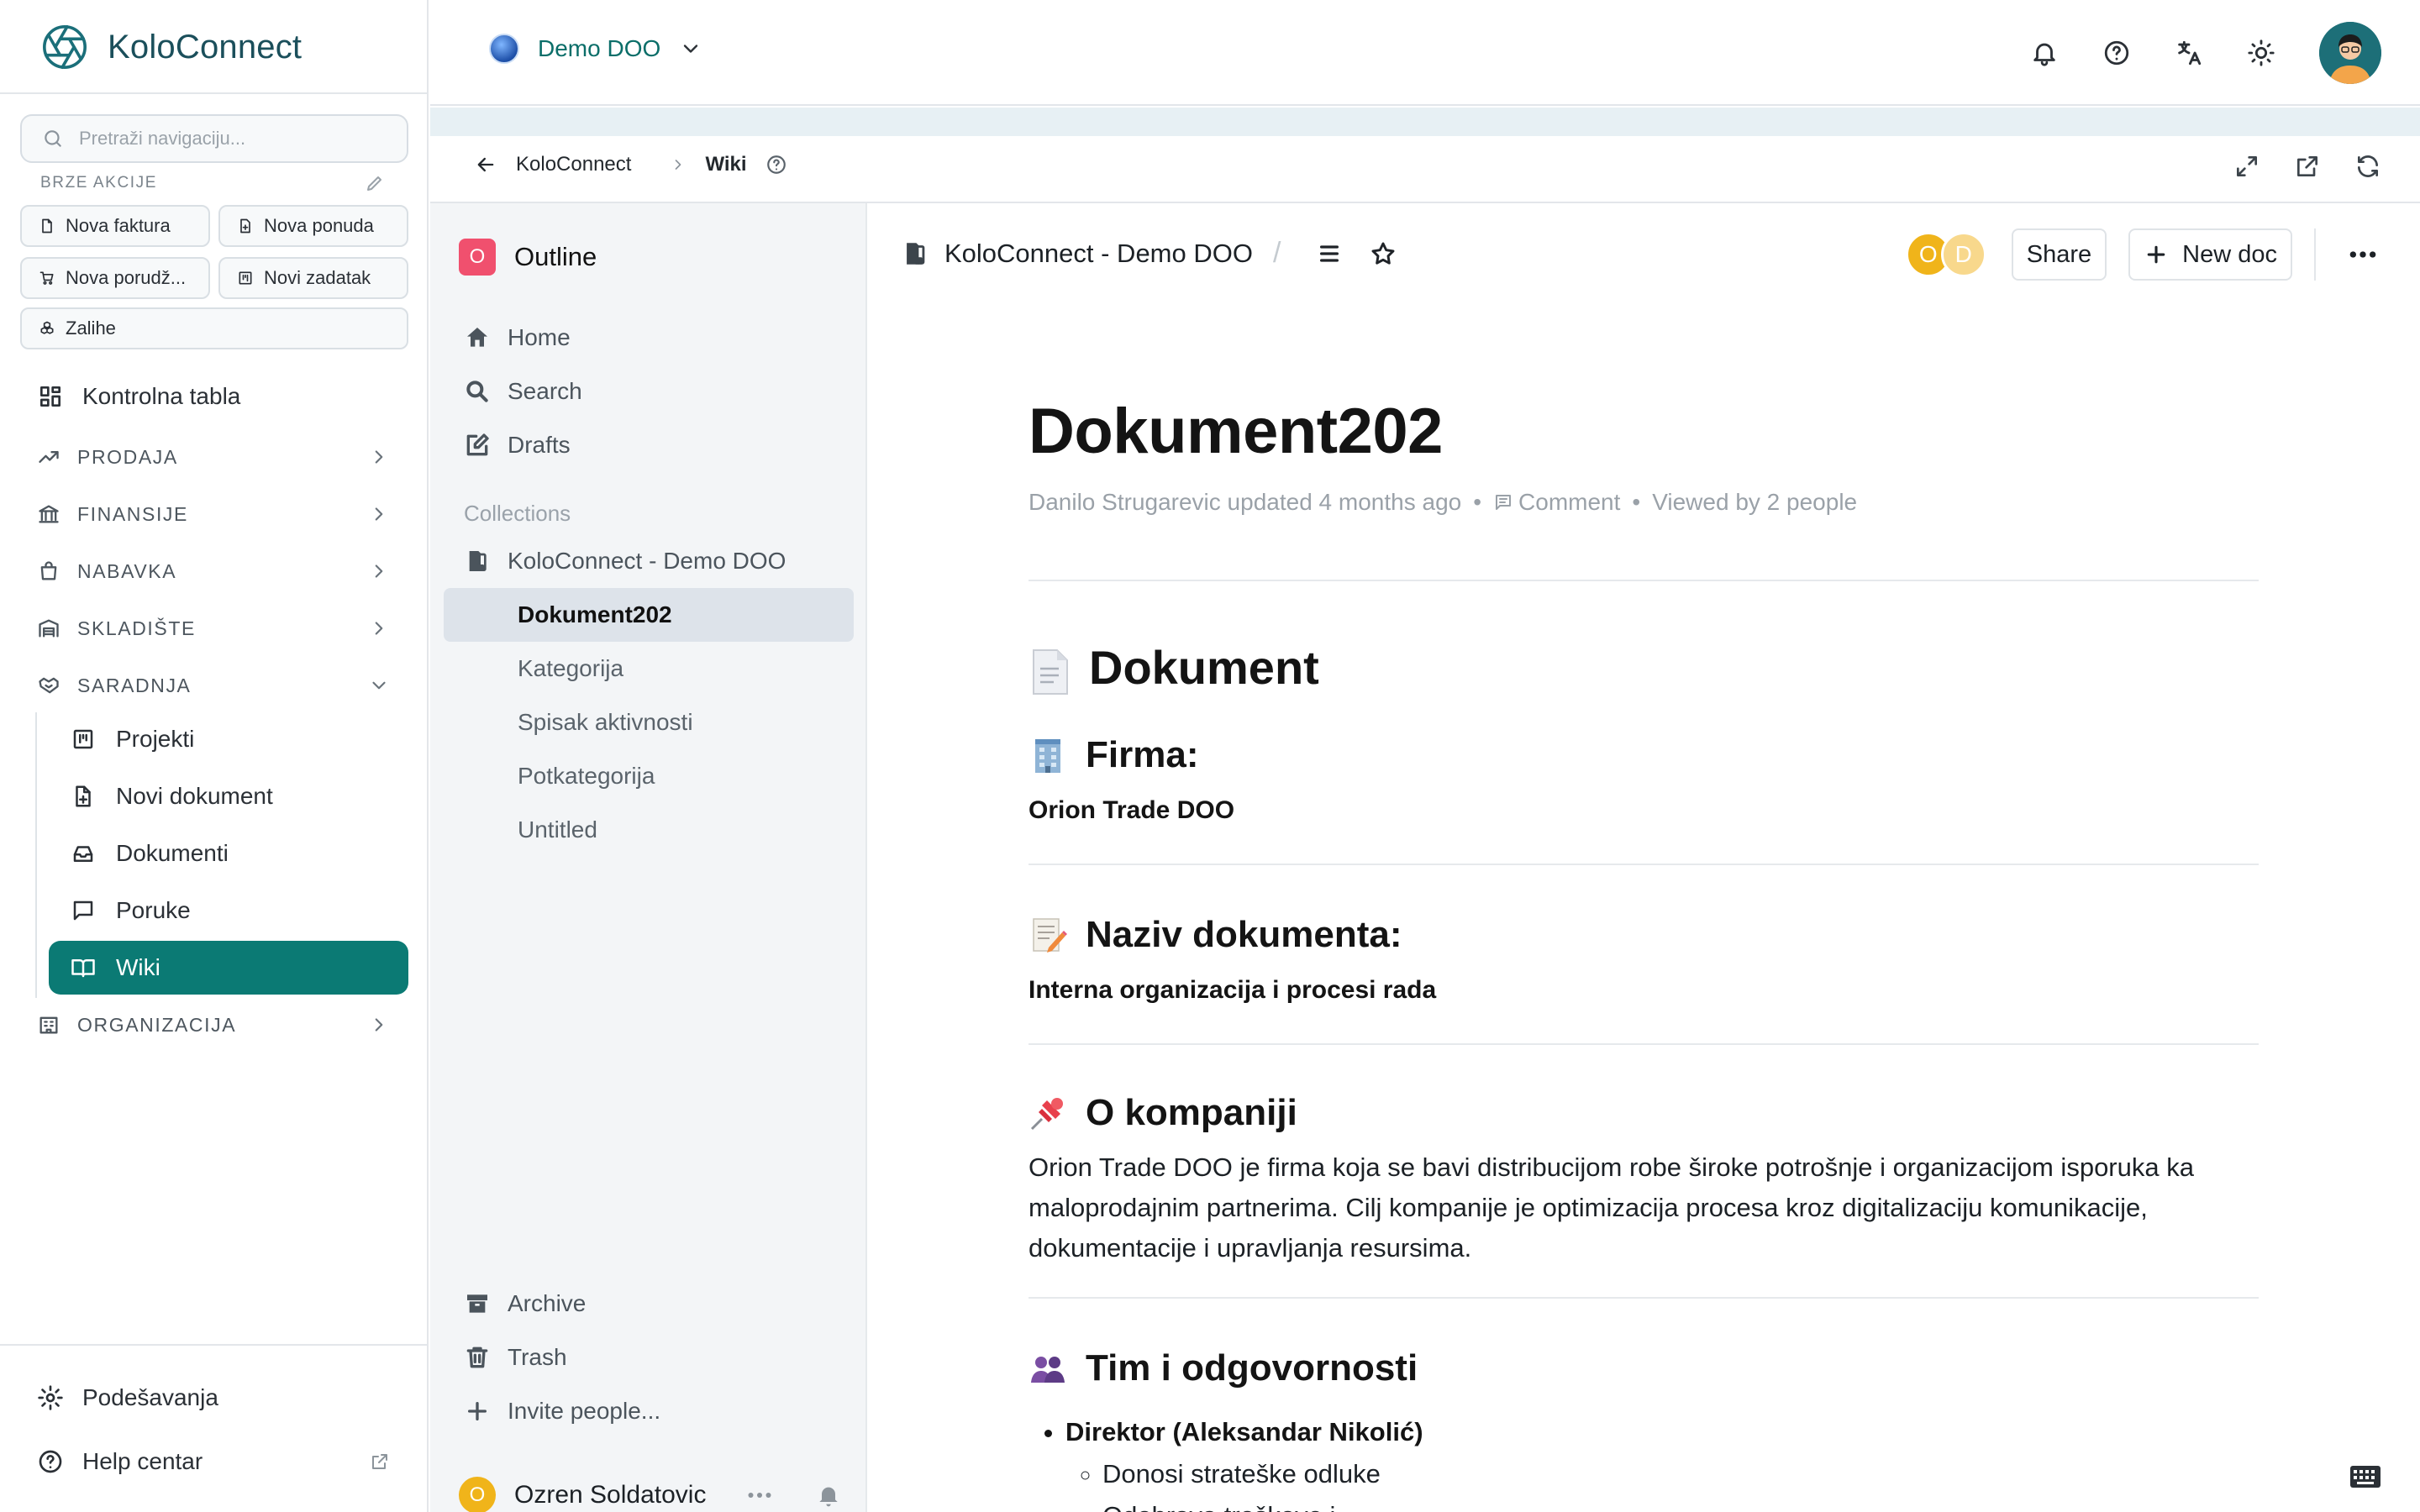 This screenshot has height=1512, width=2420. I want to click on user-avatar, so click(2350, 53).